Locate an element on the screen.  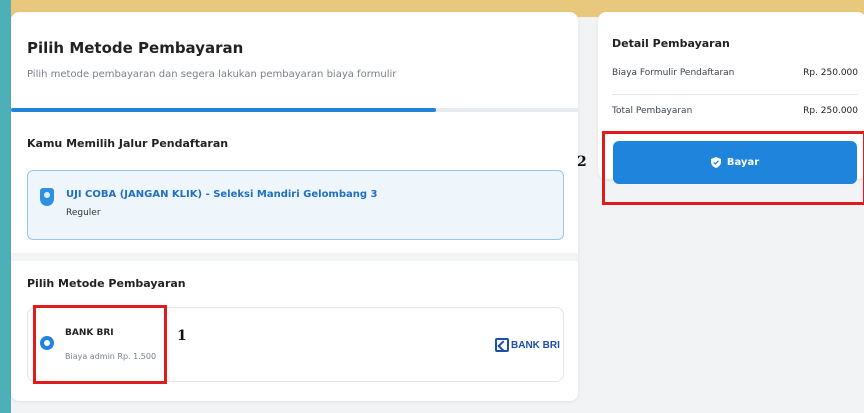
progress-fill is located at coordinates (224, 110).